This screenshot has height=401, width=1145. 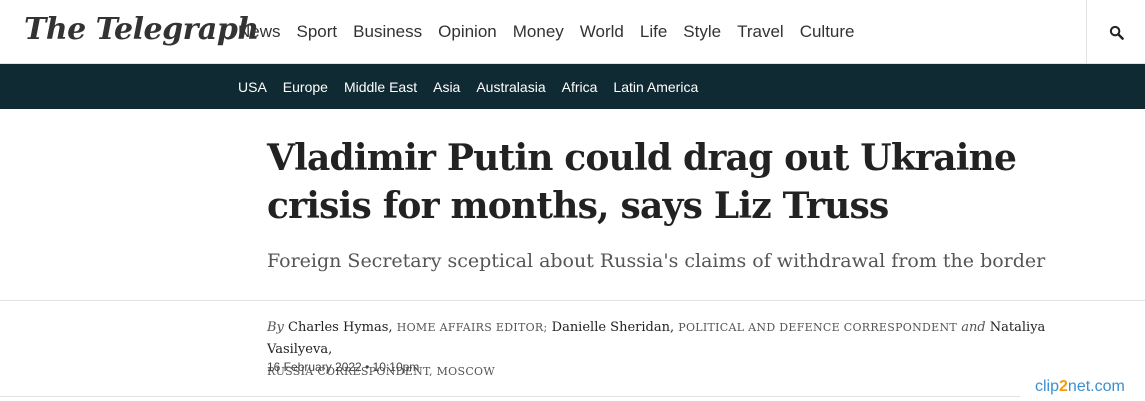 What do you see at coordinates (275, 327) in the screenshot?
I see `byline-by: By` at bounding box center [275, 327].